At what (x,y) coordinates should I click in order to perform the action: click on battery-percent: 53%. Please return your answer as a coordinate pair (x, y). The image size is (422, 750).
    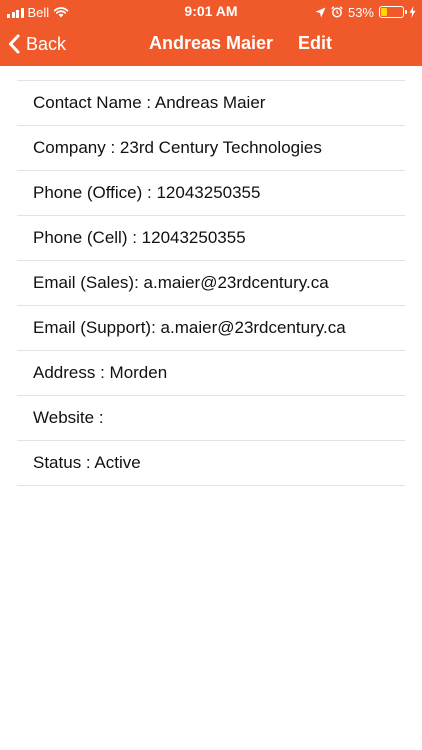
    Looking at the image, I should click on (360, 12).